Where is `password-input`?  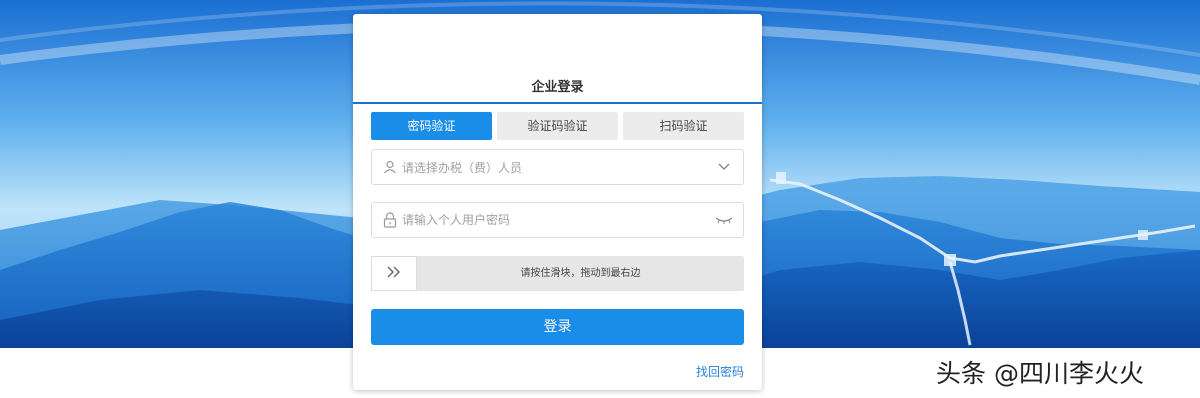
password-input is located at coordinates (558, 220).